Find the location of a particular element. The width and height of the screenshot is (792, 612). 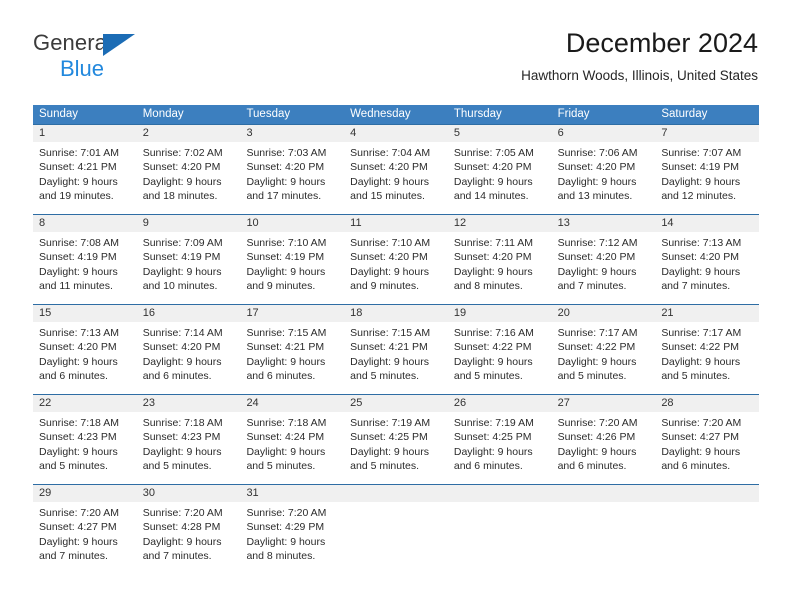

day-number: 10 is located at coordinates (252, 223).